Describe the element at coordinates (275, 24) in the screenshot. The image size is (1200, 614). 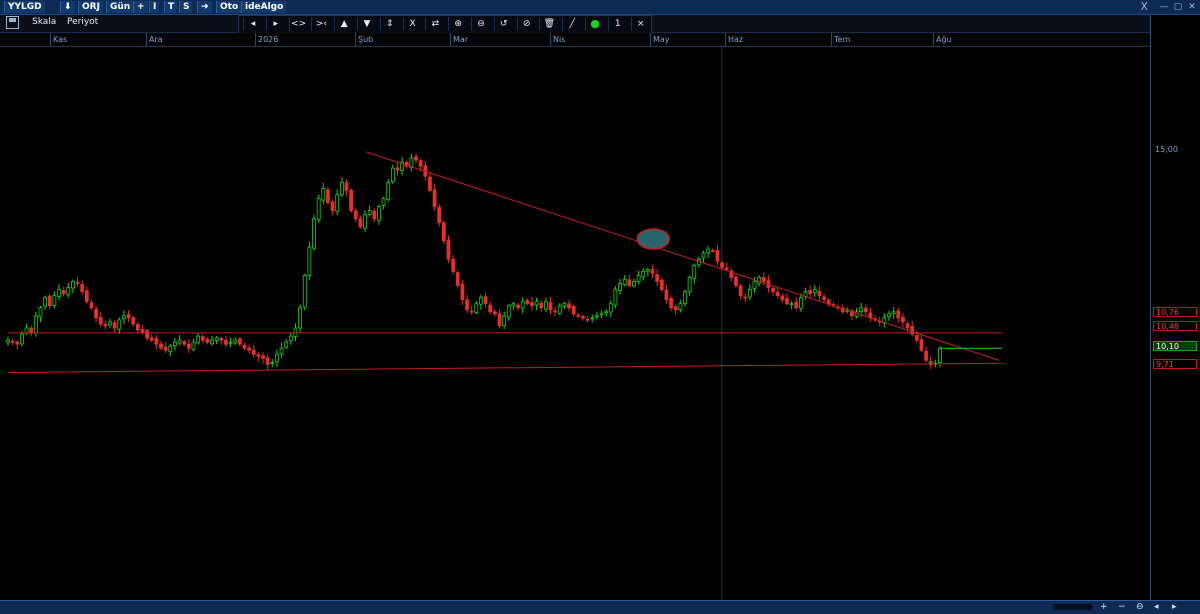
I see `scroll-right-icon: ▸` at that location.